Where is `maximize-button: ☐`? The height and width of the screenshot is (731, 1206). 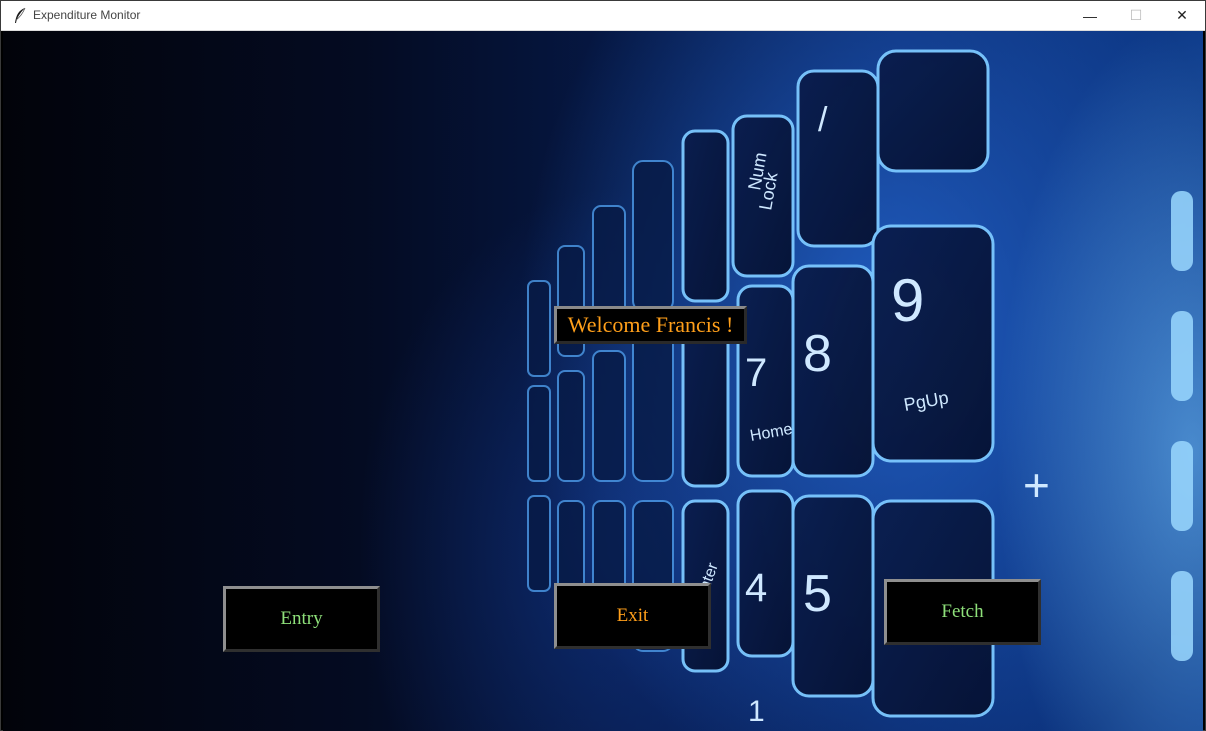
maximize-button: ☐ is located at coordinates (1136, 15).